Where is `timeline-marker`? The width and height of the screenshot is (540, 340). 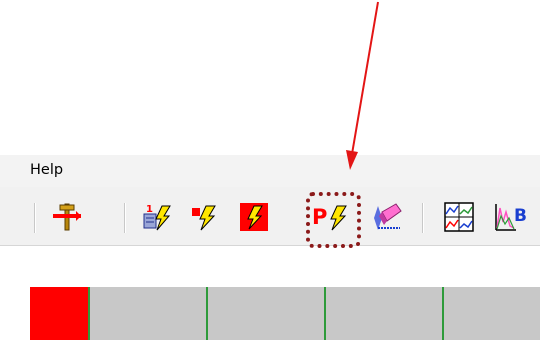
timeline-marker is located at coordinates (59, 313).